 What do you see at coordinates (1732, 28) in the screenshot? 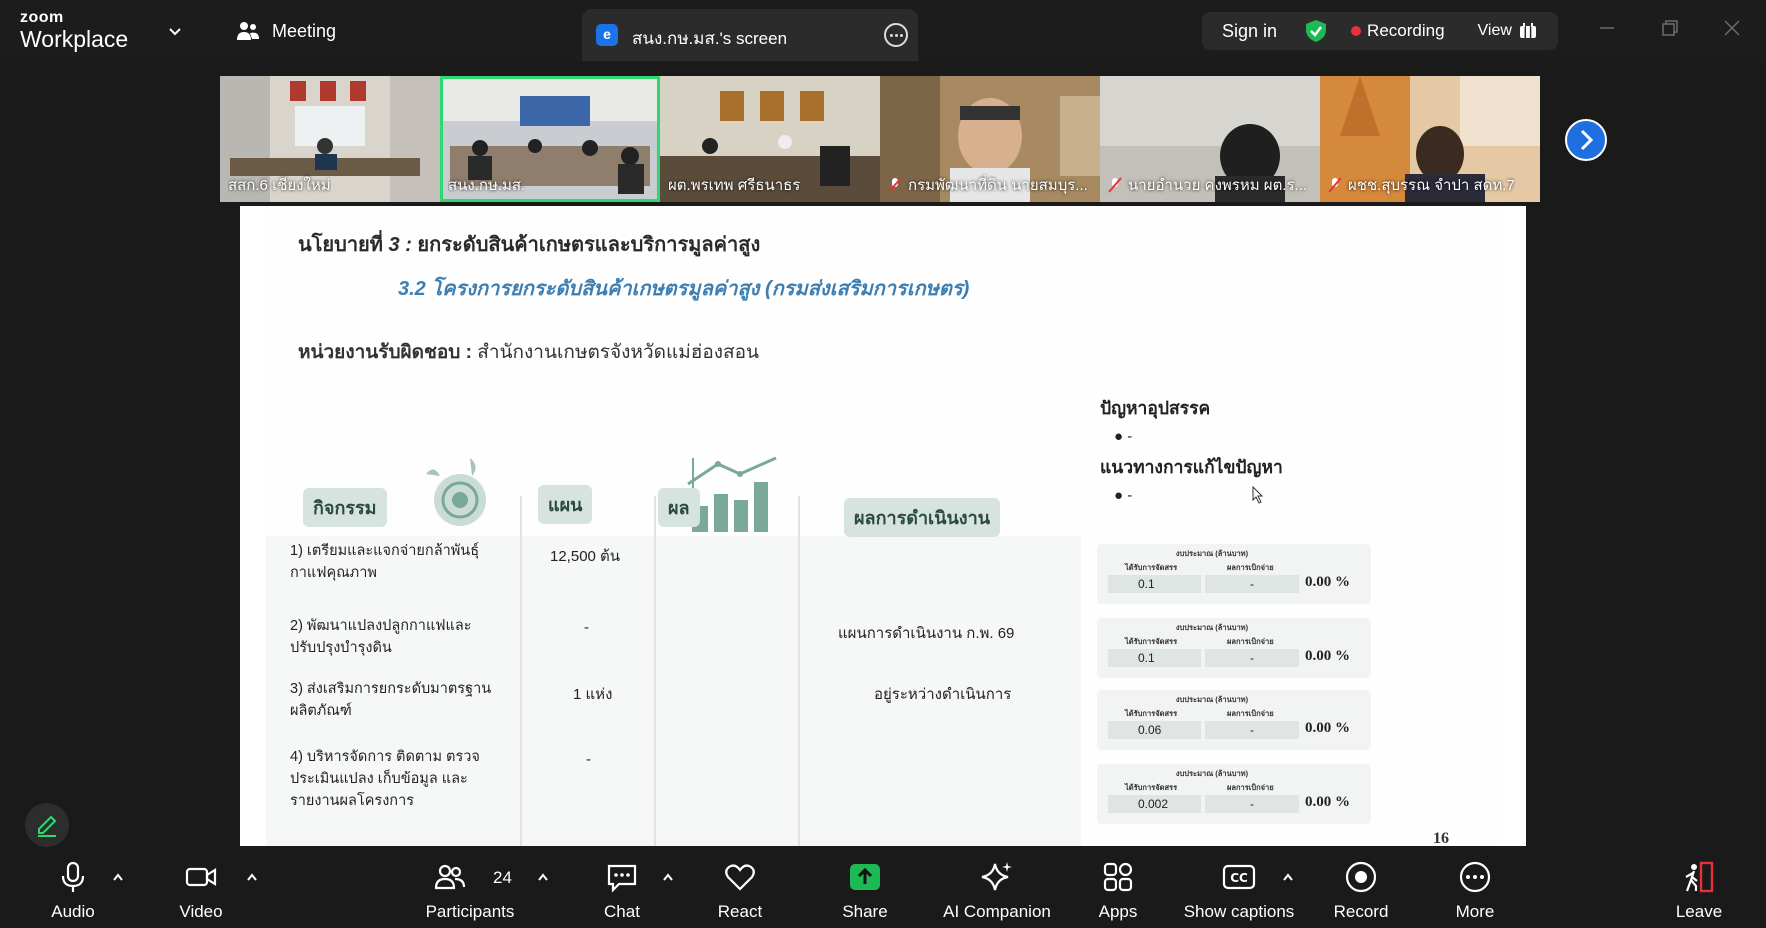
I see `close-icon` at bounding box center [1732, 28].